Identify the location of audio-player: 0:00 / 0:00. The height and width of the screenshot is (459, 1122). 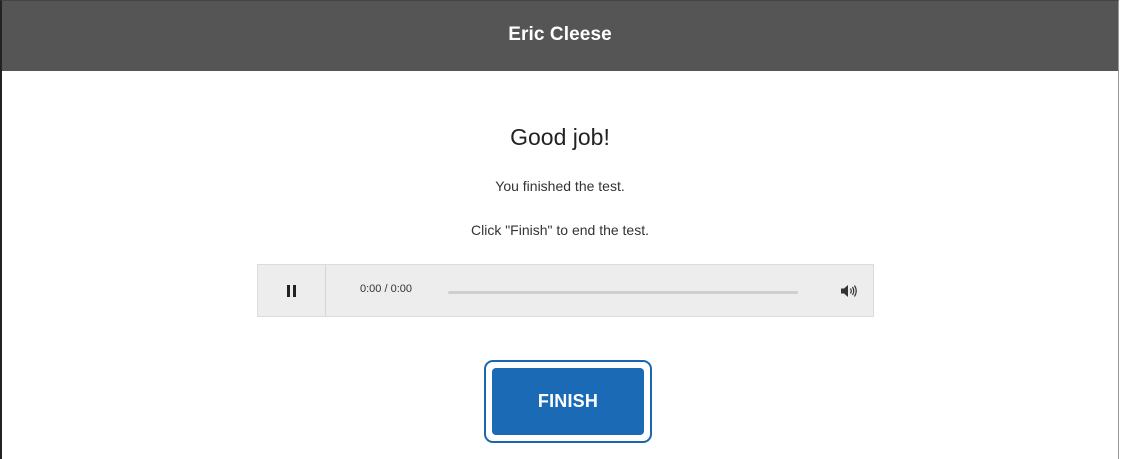
(565, 290).